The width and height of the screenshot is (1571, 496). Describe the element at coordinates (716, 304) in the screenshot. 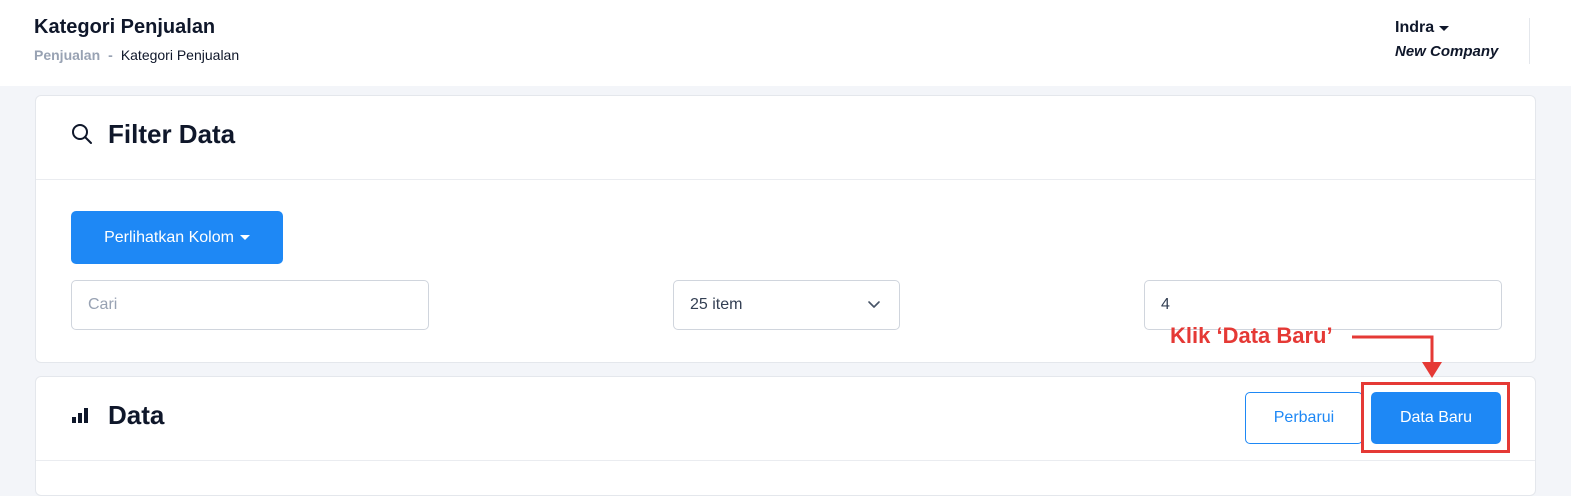

I see `page-size-value: 25 item` at that location.